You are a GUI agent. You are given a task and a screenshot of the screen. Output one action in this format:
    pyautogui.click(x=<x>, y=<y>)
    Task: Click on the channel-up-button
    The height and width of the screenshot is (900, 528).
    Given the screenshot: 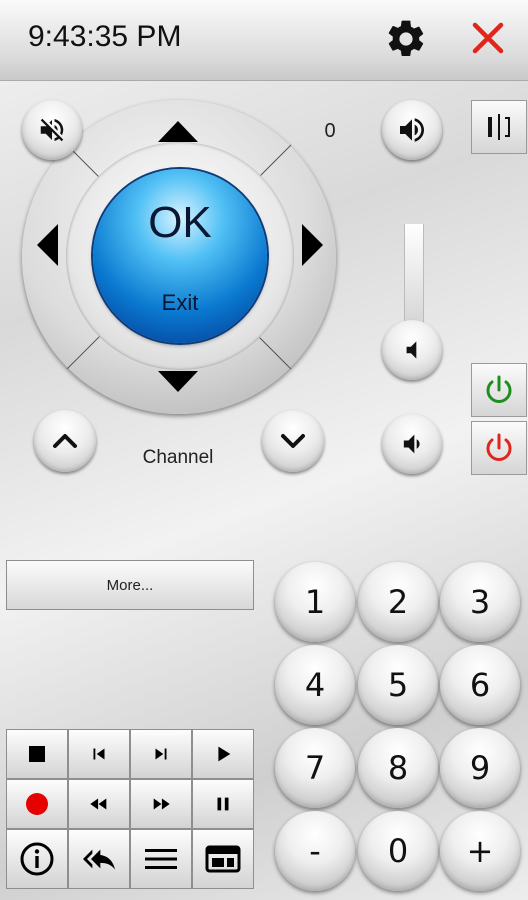 What is the action you would take?
    pyautogui.click(x=65, y=441)
    